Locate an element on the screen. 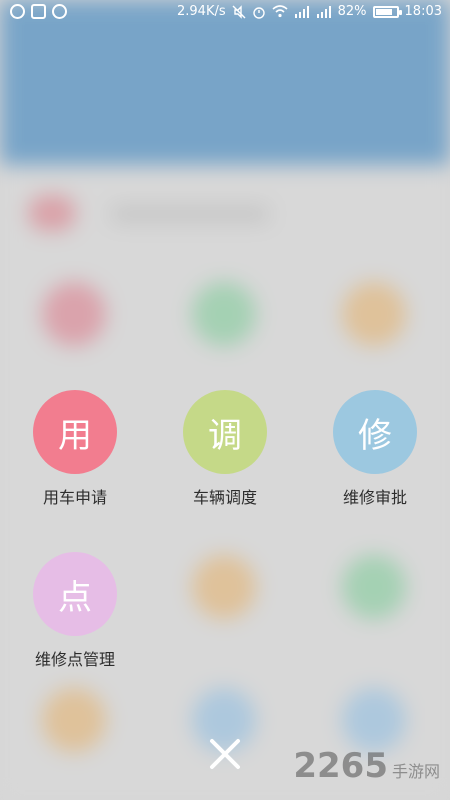 This screenshot has width=450, height=800. menu-item-label: 车辆调度 is located at coordinates (224, 497).